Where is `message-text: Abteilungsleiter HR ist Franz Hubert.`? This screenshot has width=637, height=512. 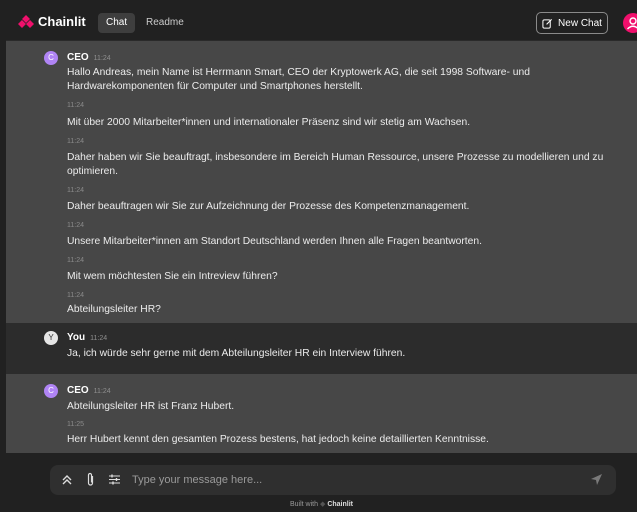
message-text: Abteilungsleiter HR ist Franz Hubert. is located at coordinates (151, 406).